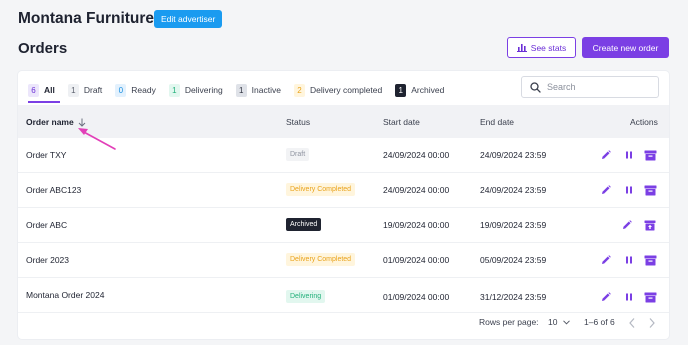  Describe the element at coordinates (121, 90) in the screenshot. I see `tab-count: 0` at that location.